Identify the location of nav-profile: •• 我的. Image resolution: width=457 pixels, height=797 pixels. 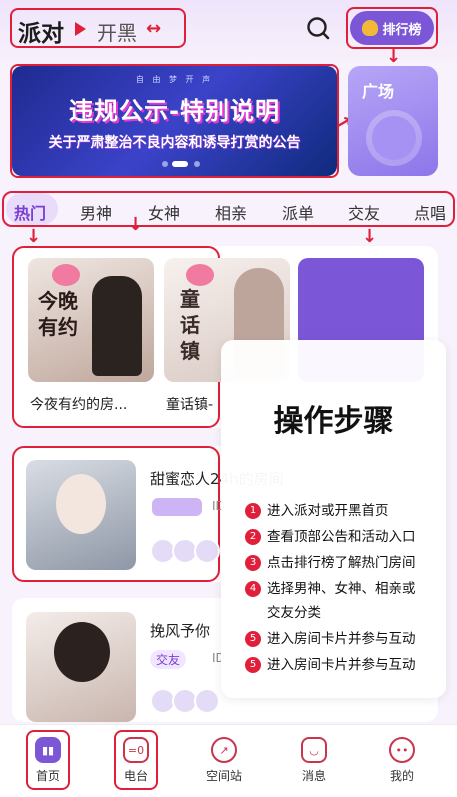
(402, 757).